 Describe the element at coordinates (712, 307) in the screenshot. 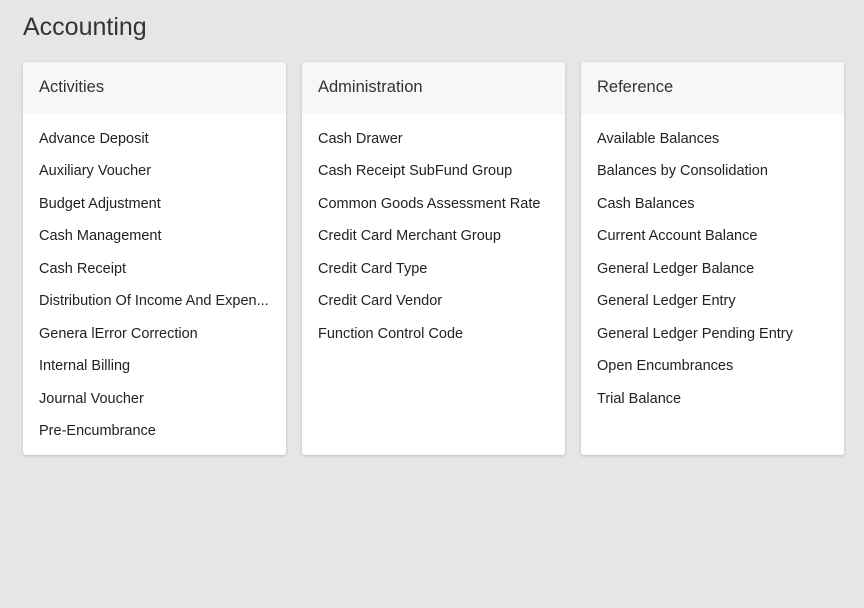

I see `link-general-ledger-entry: General Ledger Entry` at that location.